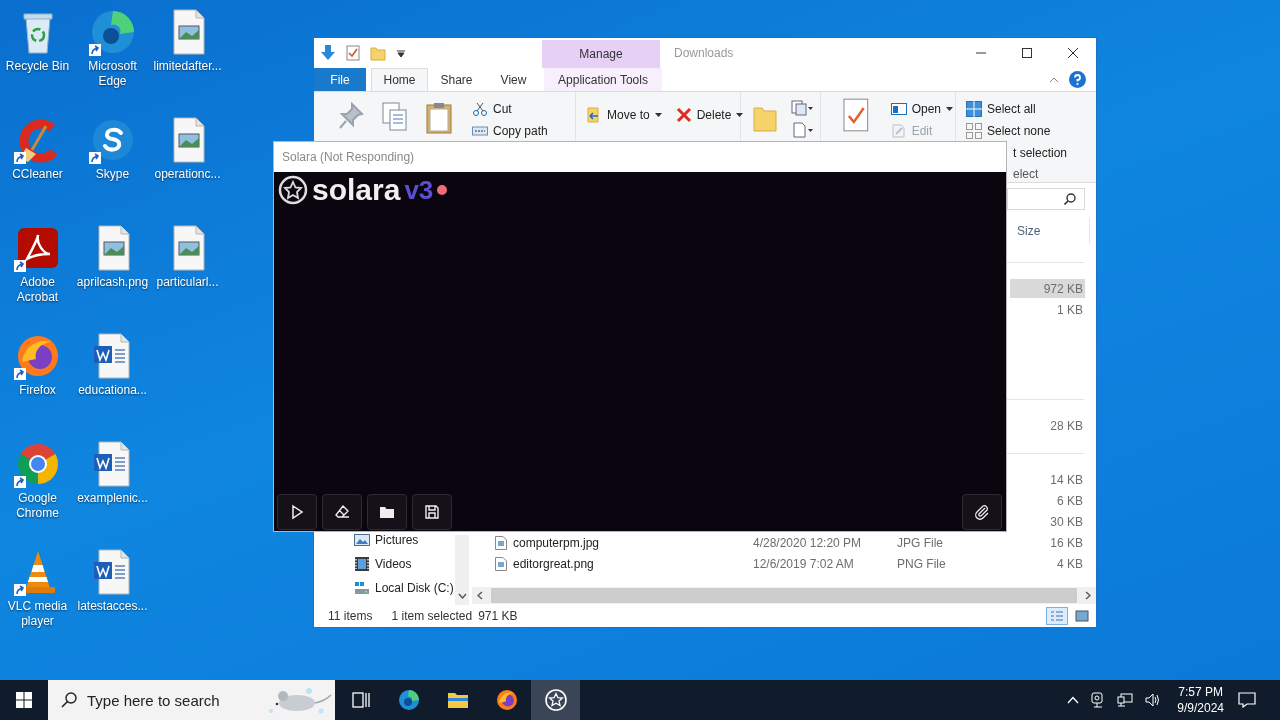 This screenshot has height=720, width=1280. What do you see at coordinates (922, 563) in the screenshot?
I see `file-type: PNG File` at bounding box center [922, 563].